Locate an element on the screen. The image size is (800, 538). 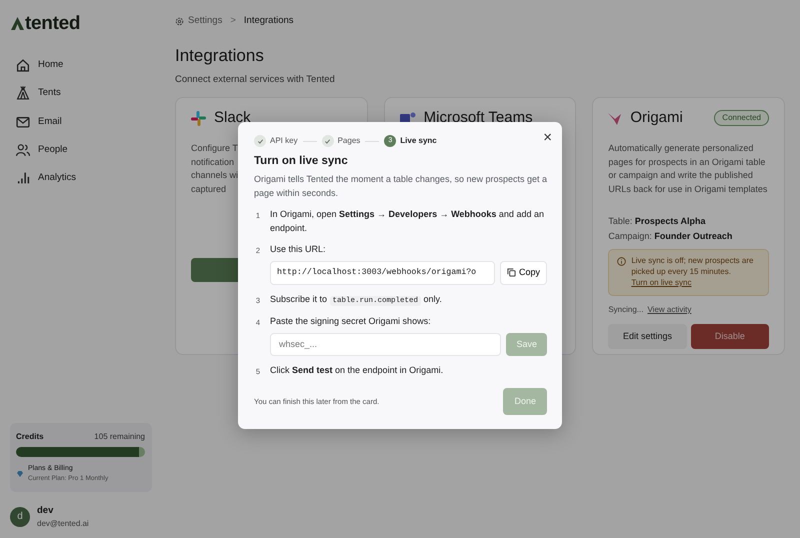
nav-link: Analytics is located at coordinates (81, 178).